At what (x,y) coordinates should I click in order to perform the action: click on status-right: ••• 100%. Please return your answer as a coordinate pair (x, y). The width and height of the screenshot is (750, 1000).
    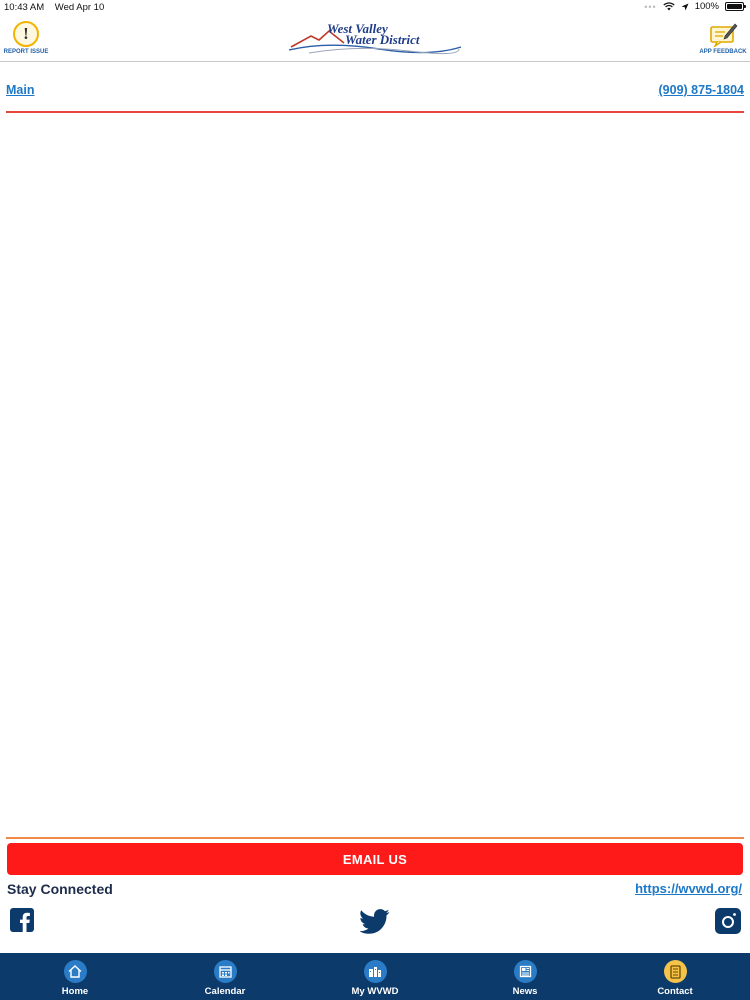
    Looking at the image, I should click on (695, 6).